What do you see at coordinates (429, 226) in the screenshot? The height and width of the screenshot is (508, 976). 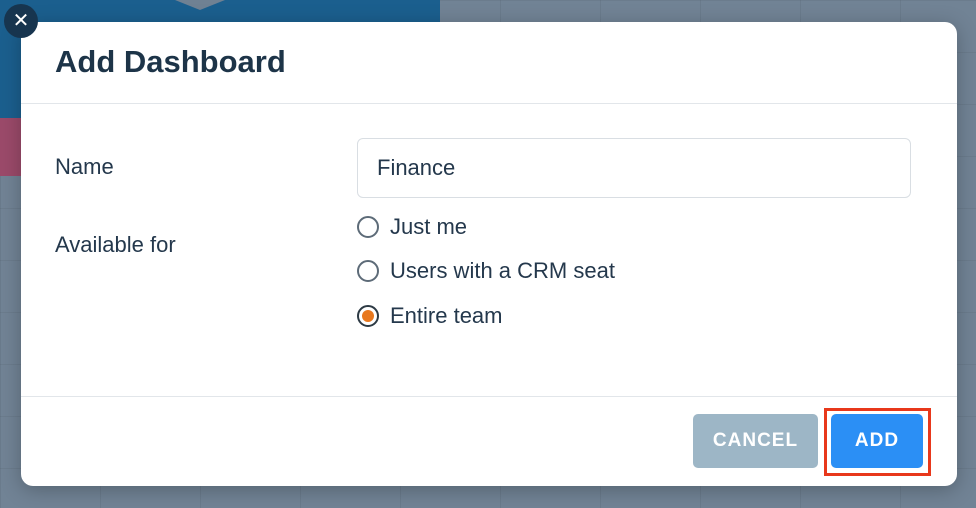 I see `radio-label: Just me` at bounding box center [429, 226].